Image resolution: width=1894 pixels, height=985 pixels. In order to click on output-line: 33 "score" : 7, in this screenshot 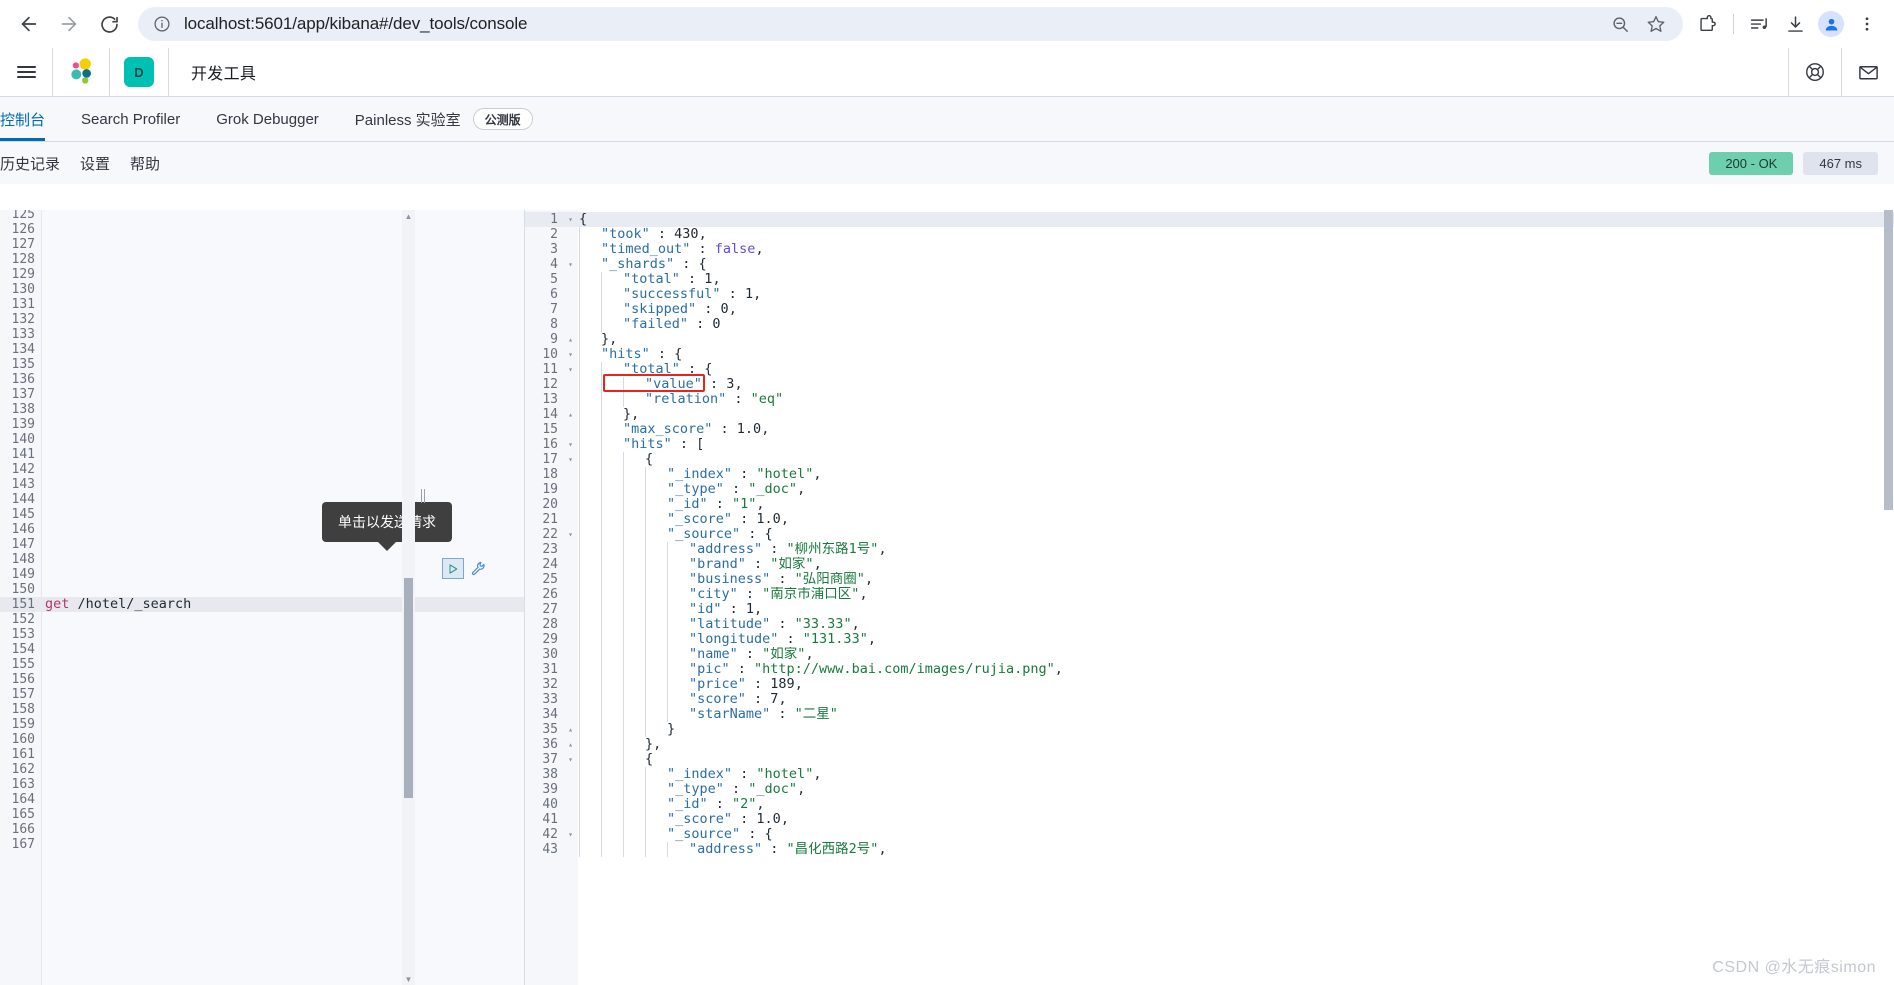, I will do `click(1209, 699)`.